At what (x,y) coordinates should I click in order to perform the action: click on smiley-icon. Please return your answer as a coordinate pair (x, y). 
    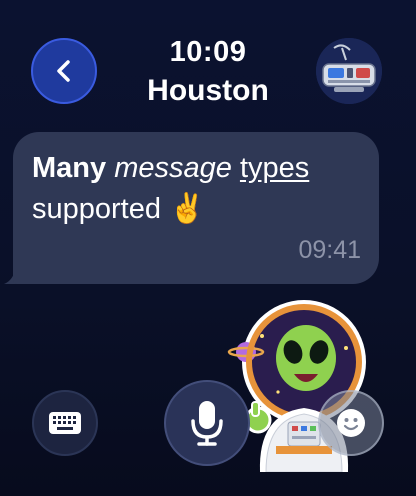
    Looking at the image, I should click on (351, 423).